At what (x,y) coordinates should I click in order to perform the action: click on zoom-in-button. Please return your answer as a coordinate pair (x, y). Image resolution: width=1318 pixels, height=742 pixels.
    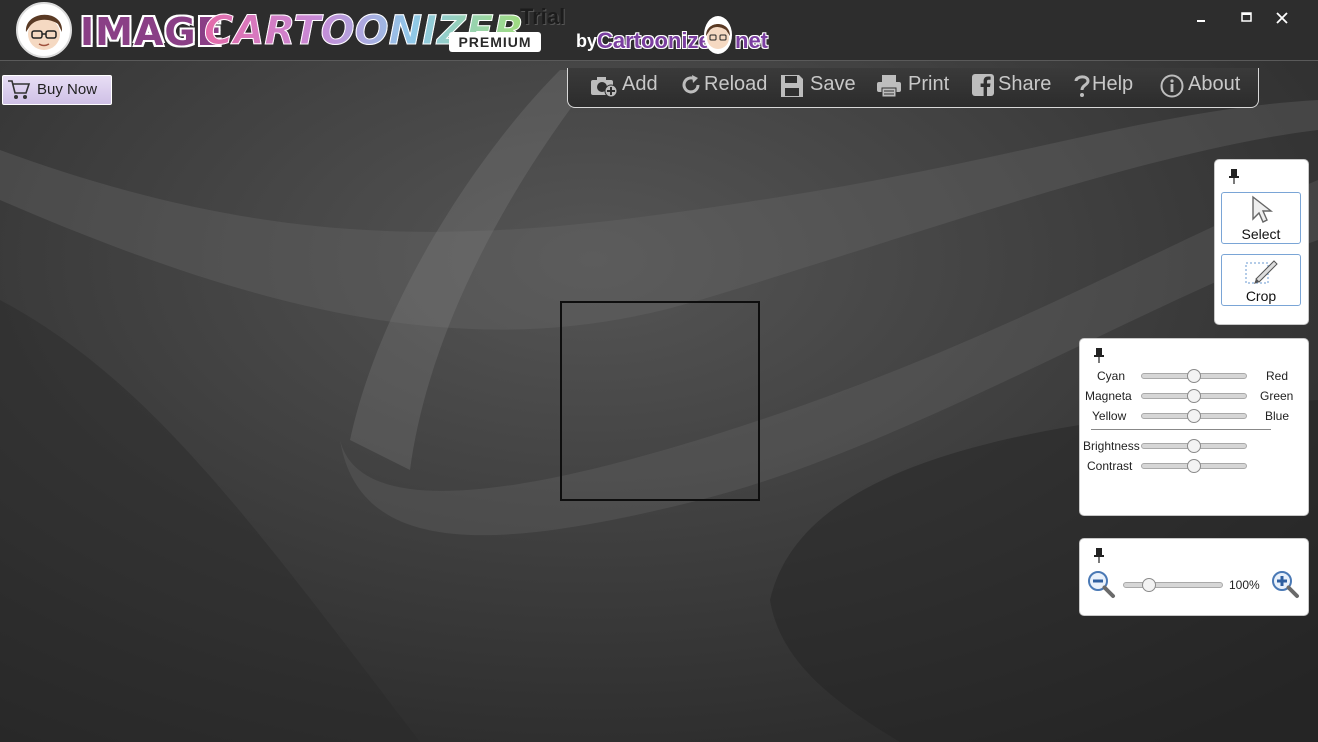
    Looking at the image, I should click on (1285, 584).